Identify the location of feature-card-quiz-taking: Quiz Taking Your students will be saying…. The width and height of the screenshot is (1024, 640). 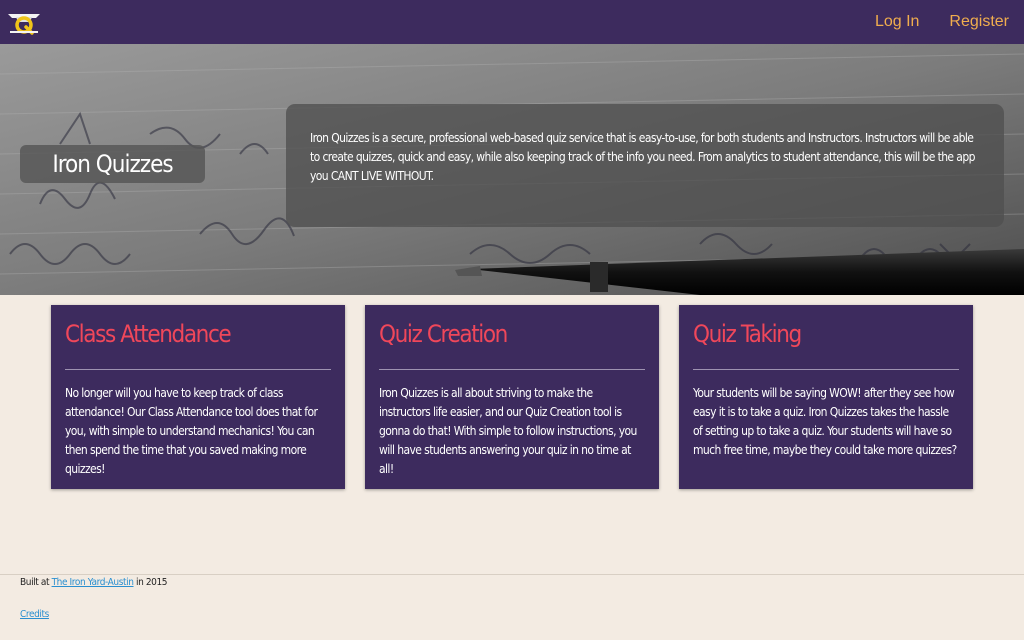
(826, 397).